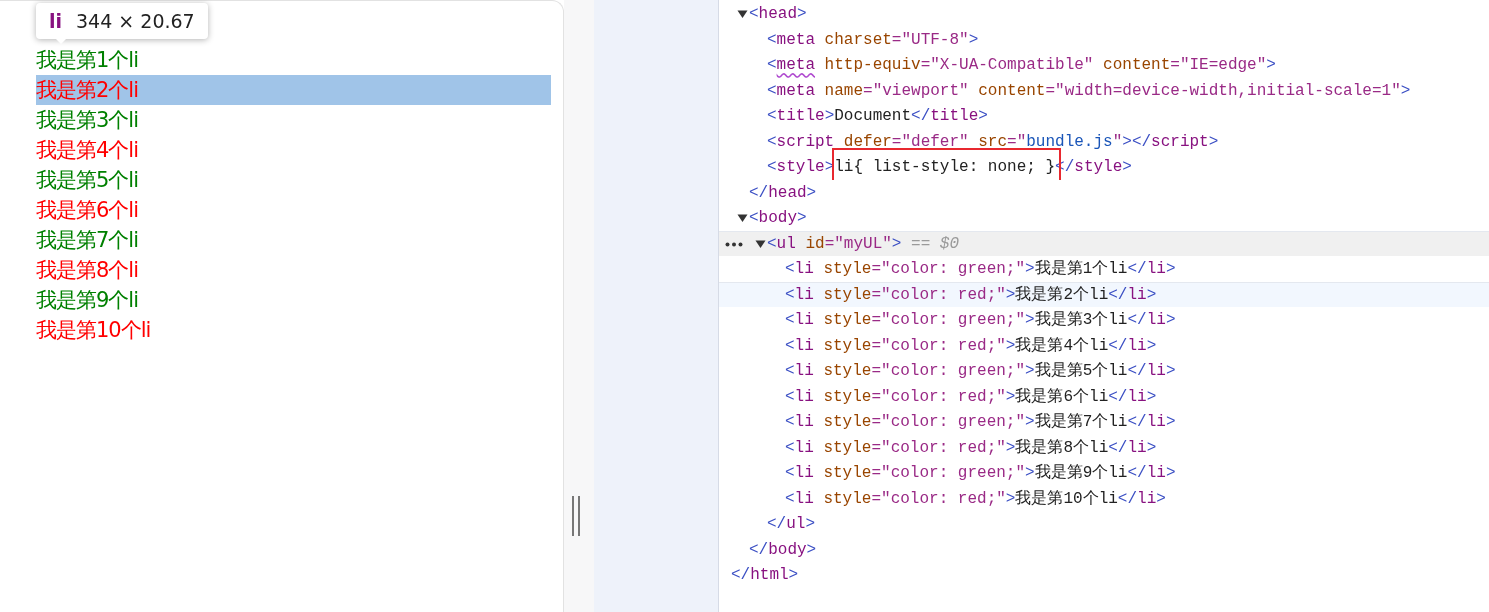  I want to click on code-line: <script defer="defer" src="bundle.js"></script>, so click(993, 141).